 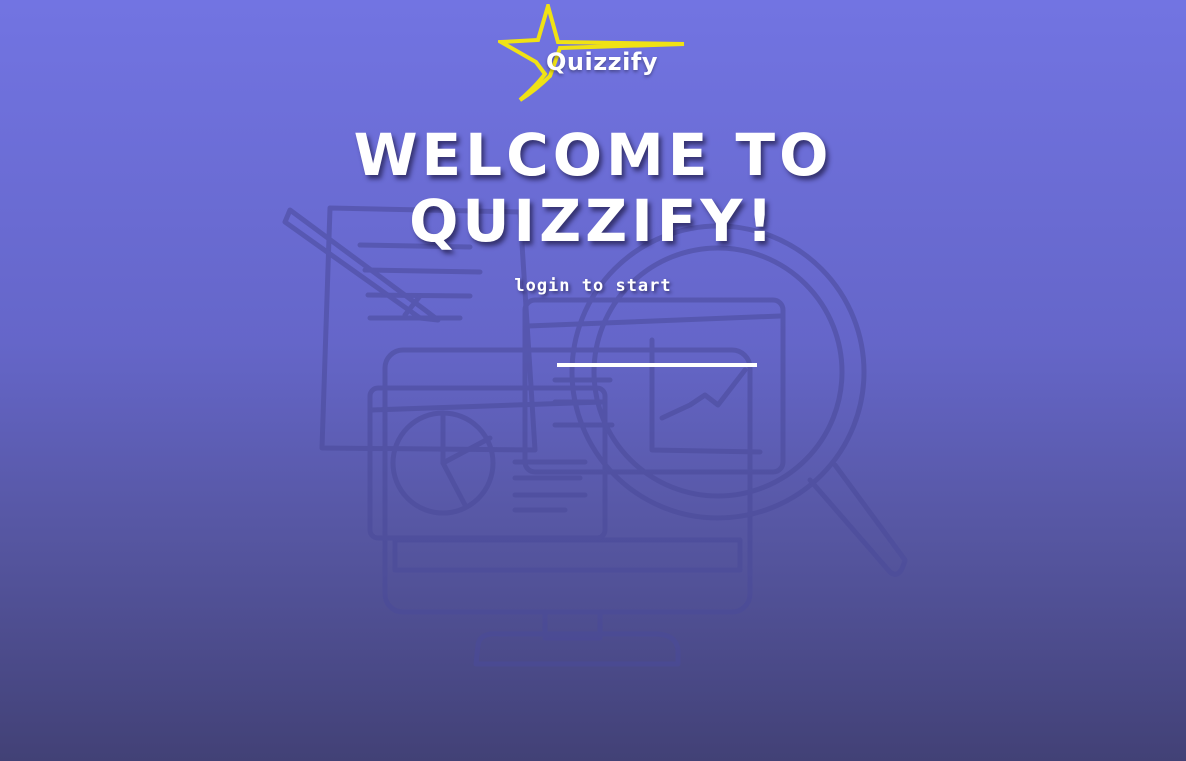 I want to click on login-link-underline, so click(x=657, y=365).